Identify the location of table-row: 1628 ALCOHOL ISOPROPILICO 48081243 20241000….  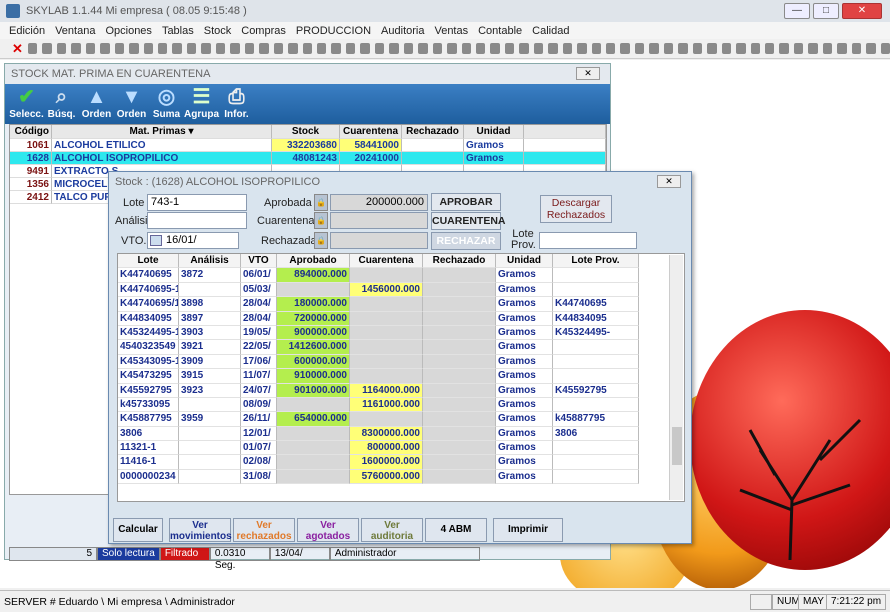
(308, 158).